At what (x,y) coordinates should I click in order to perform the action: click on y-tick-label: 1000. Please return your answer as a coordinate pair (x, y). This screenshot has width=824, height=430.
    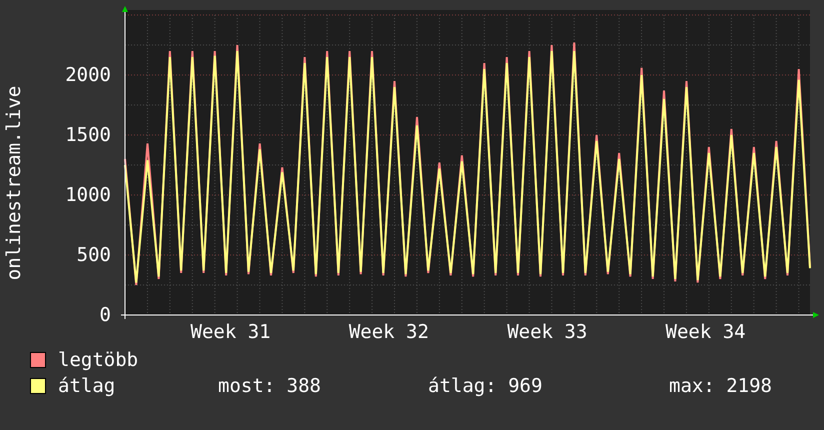
    Looking at the image, I should click on (88, 195).